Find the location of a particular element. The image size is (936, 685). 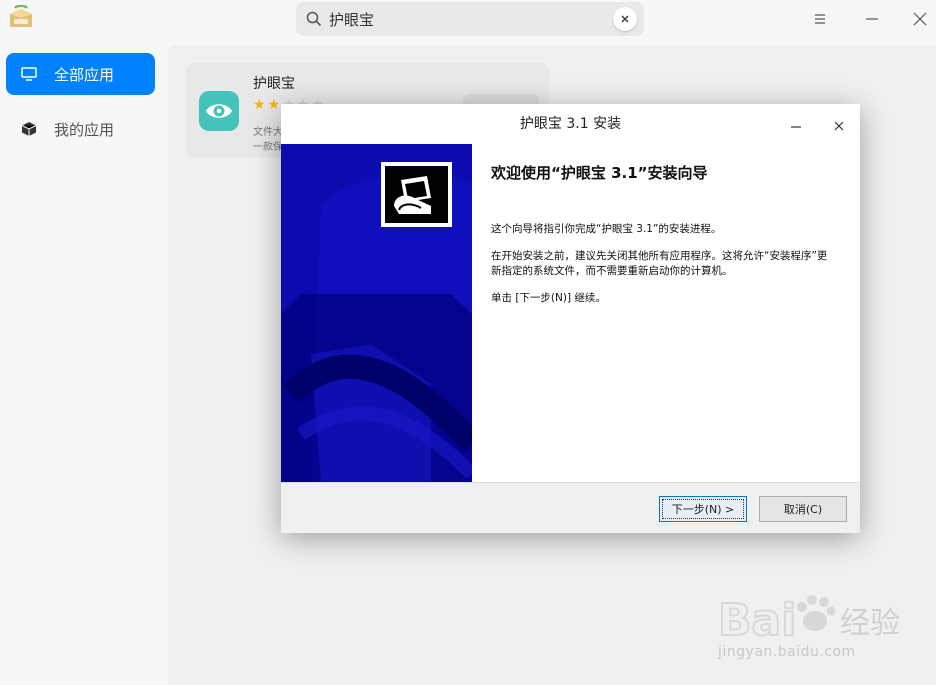

clear-icon is located at coordinates (625, 19).